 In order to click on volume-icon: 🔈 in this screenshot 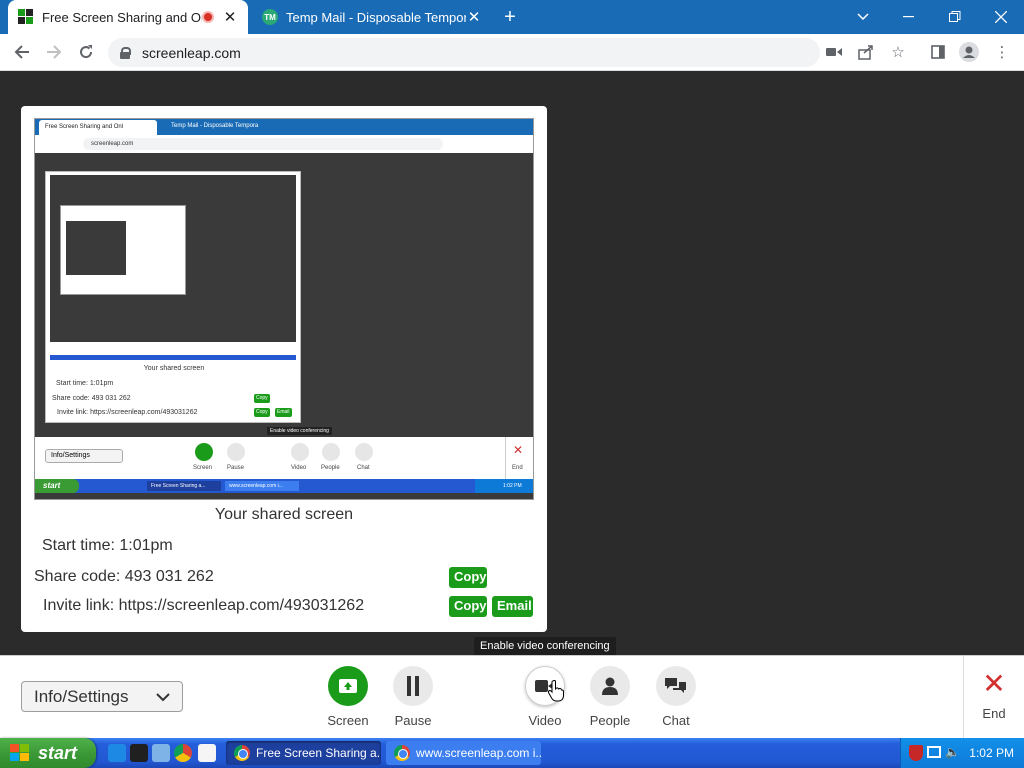, I will do `click(952, 752)`.